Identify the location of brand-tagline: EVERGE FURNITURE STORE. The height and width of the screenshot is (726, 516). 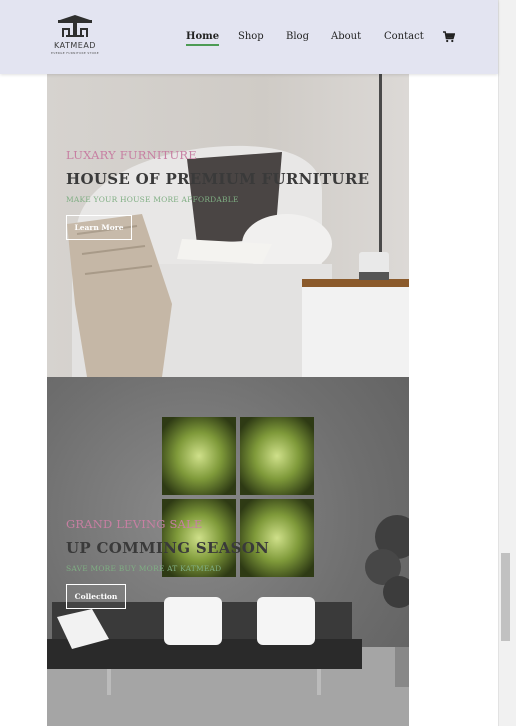
(75, 53).